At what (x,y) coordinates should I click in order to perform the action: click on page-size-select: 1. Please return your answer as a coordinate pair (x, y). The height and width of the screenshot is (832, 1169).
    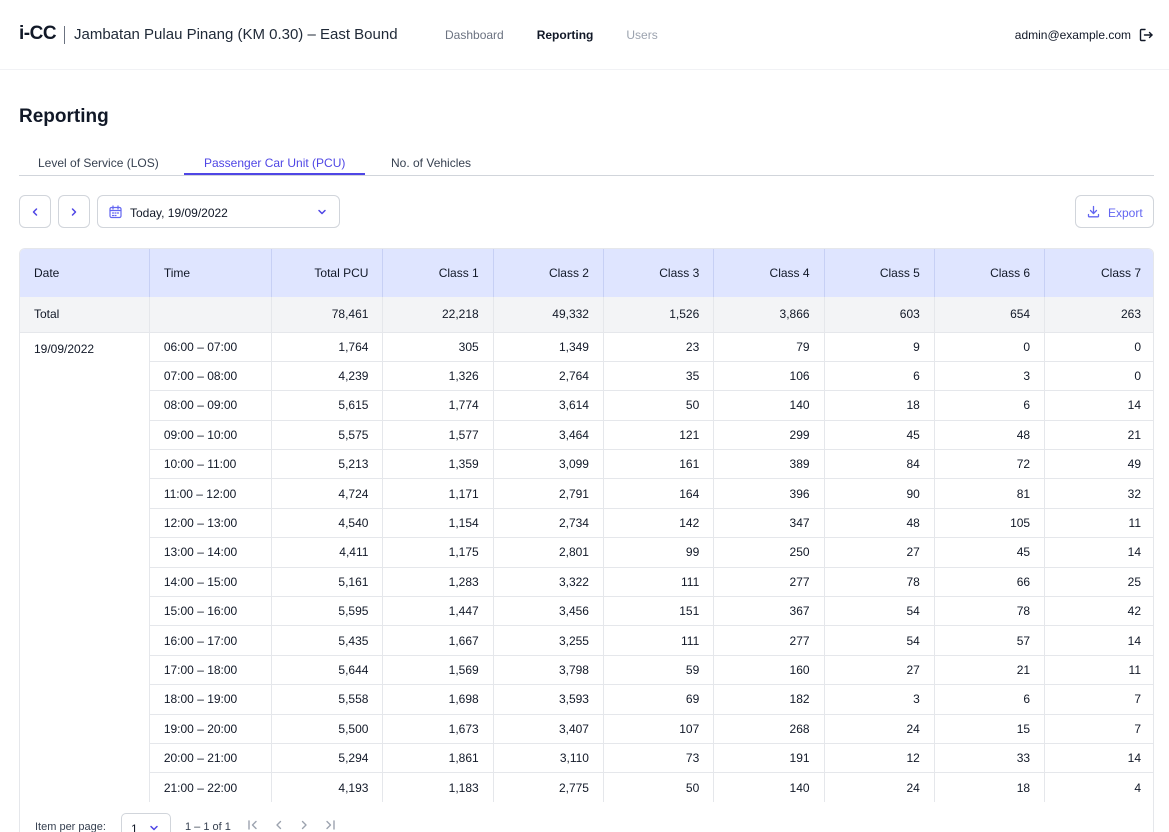
    Looking at the image, I should click on (146, 822).